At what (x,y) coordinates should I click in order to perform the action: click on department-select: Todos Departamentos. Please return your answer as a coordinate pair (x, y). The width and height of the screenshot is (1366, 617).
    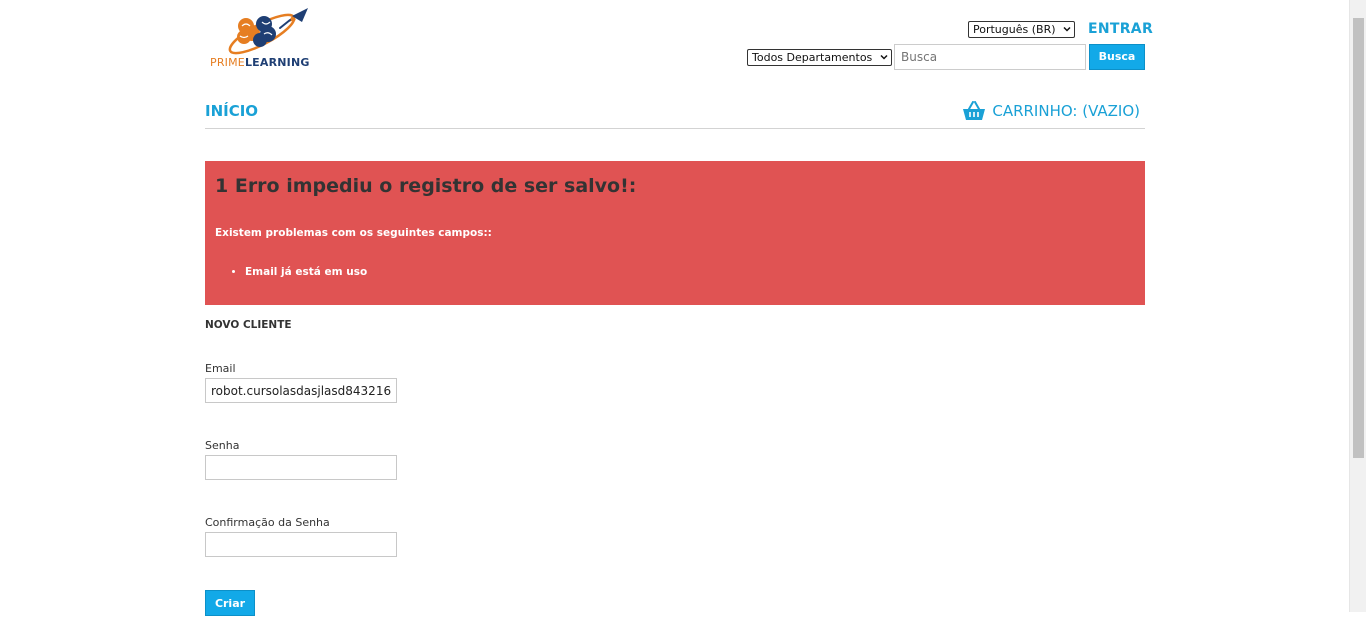
    Looking at the image, I should click on (819, 57).